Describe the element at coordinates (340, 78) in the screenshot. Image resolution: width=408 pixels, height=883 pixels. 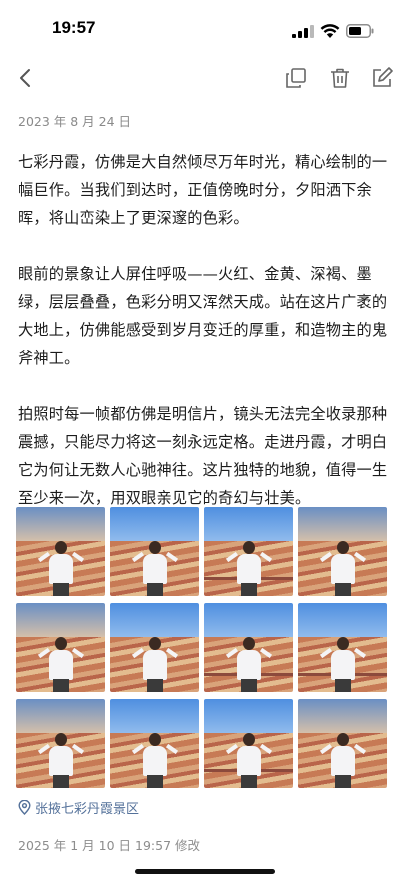
I see `trash-icon` at that location.